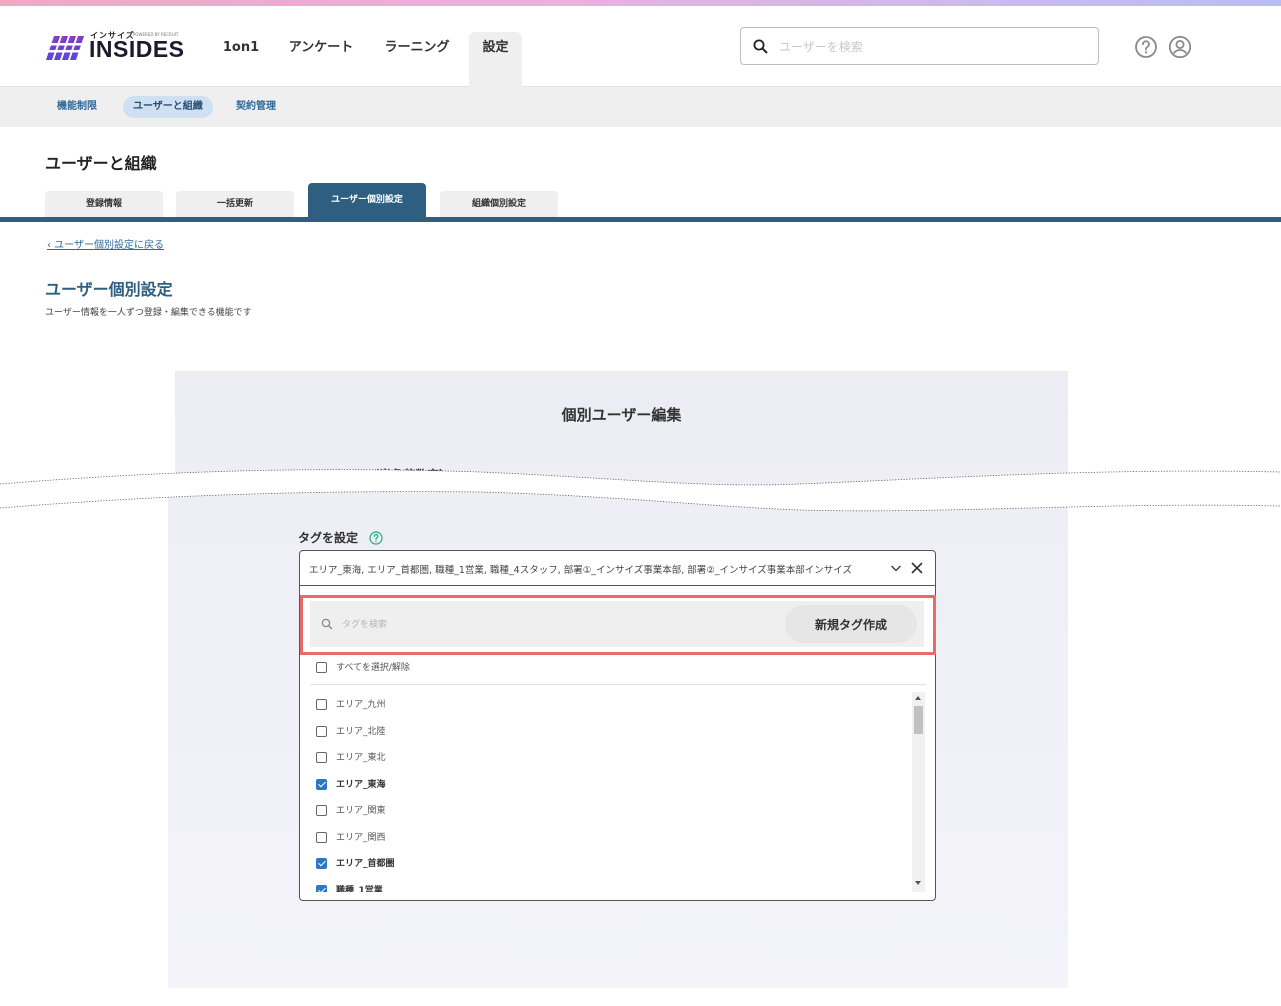  I want to click on tag-option-label: エリア_首都圏, so click(365, 864).